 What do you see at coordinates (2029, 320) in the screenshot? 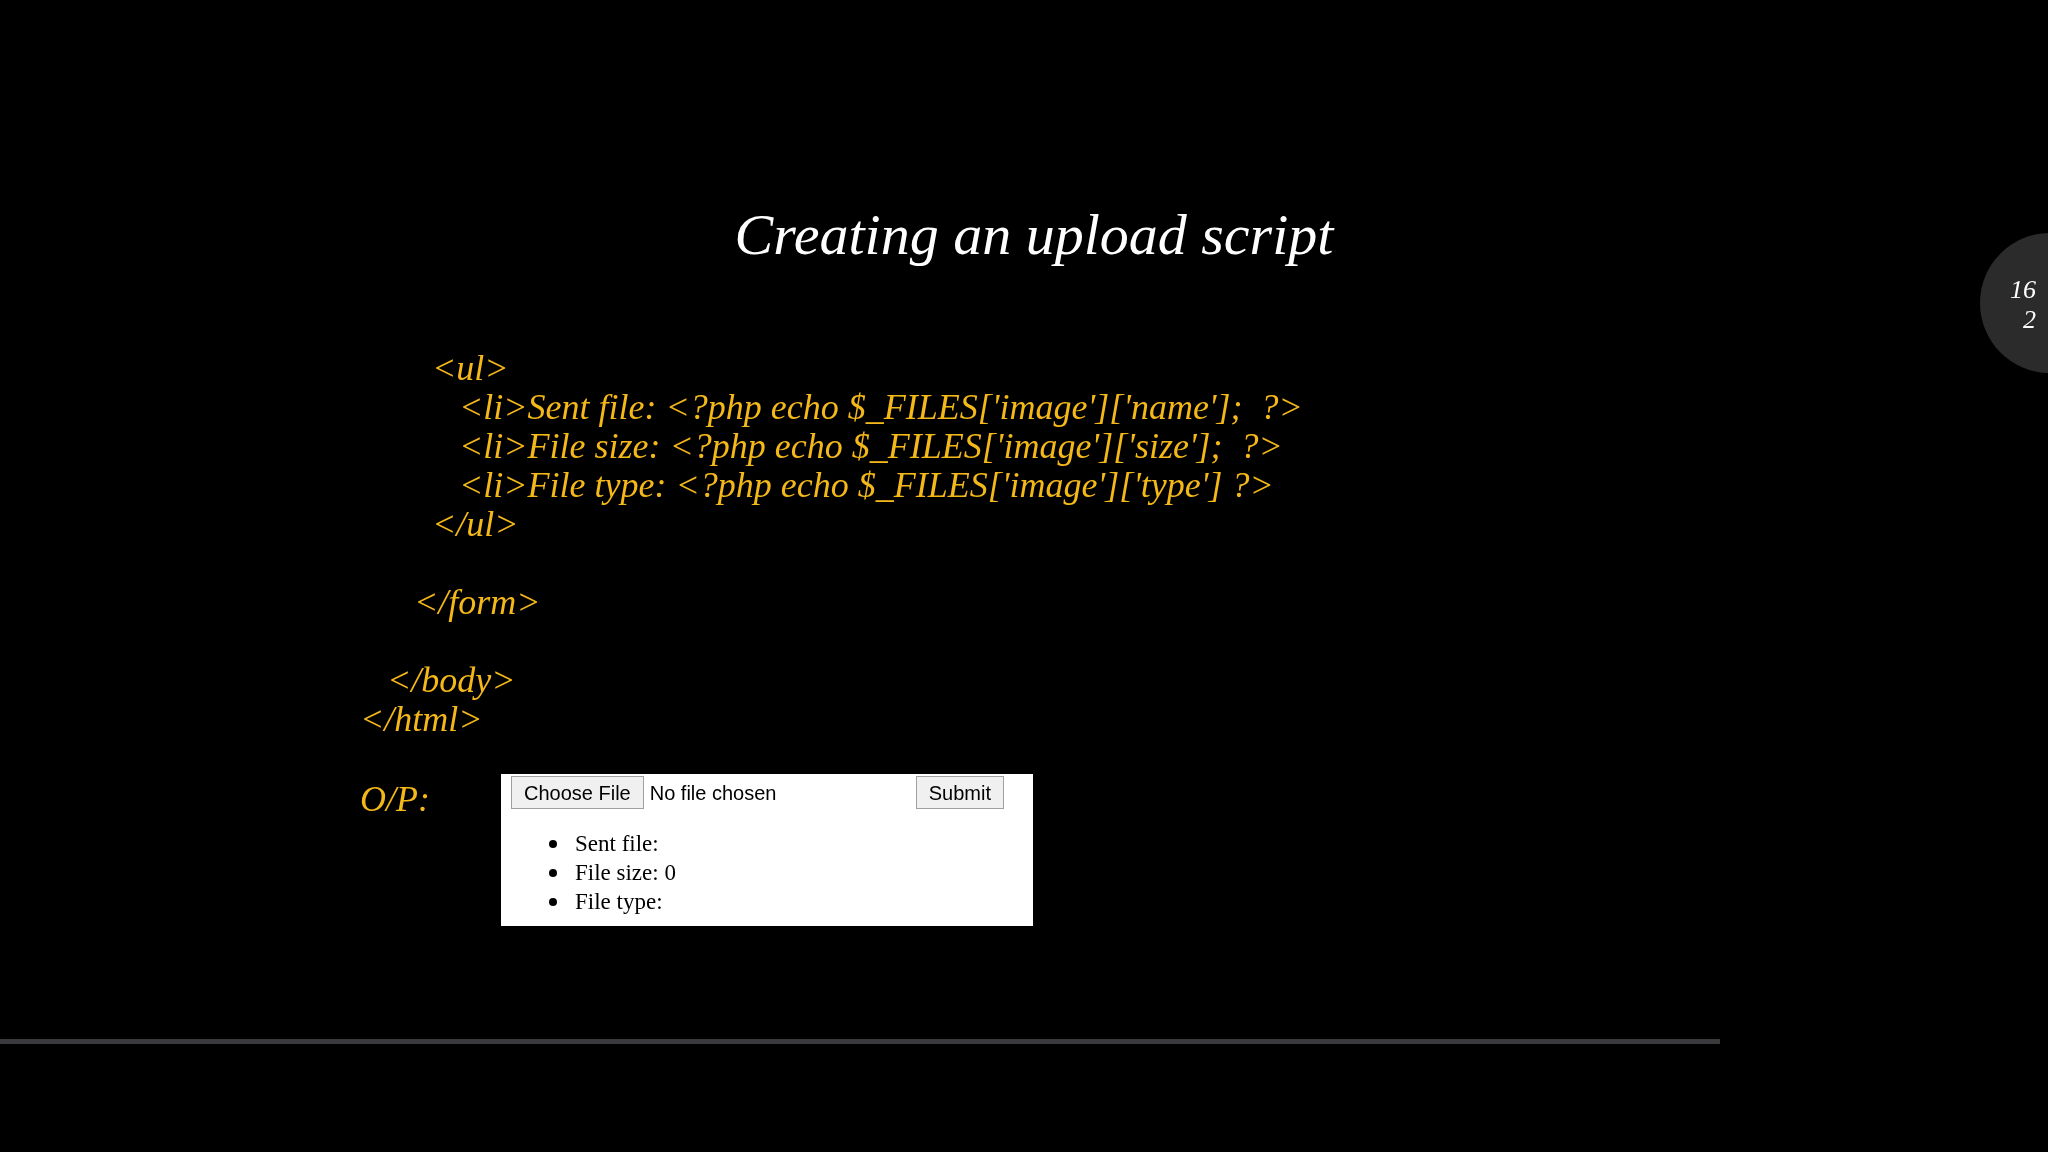
I see `page-number: 2` at bounding box center [2029, 320].